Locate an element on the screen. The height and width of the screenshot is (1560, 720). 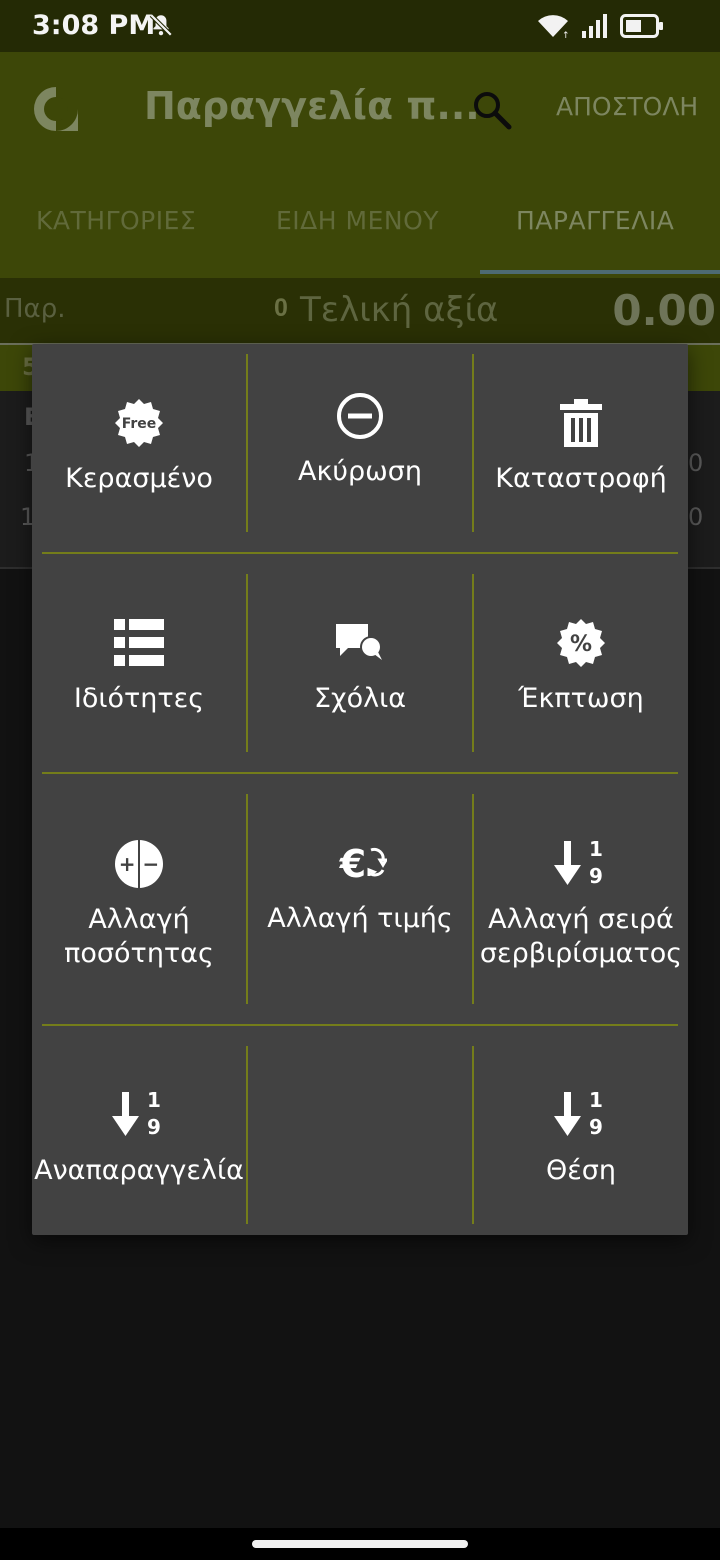
summary-count: 0 is located at coordinates (281, 308).